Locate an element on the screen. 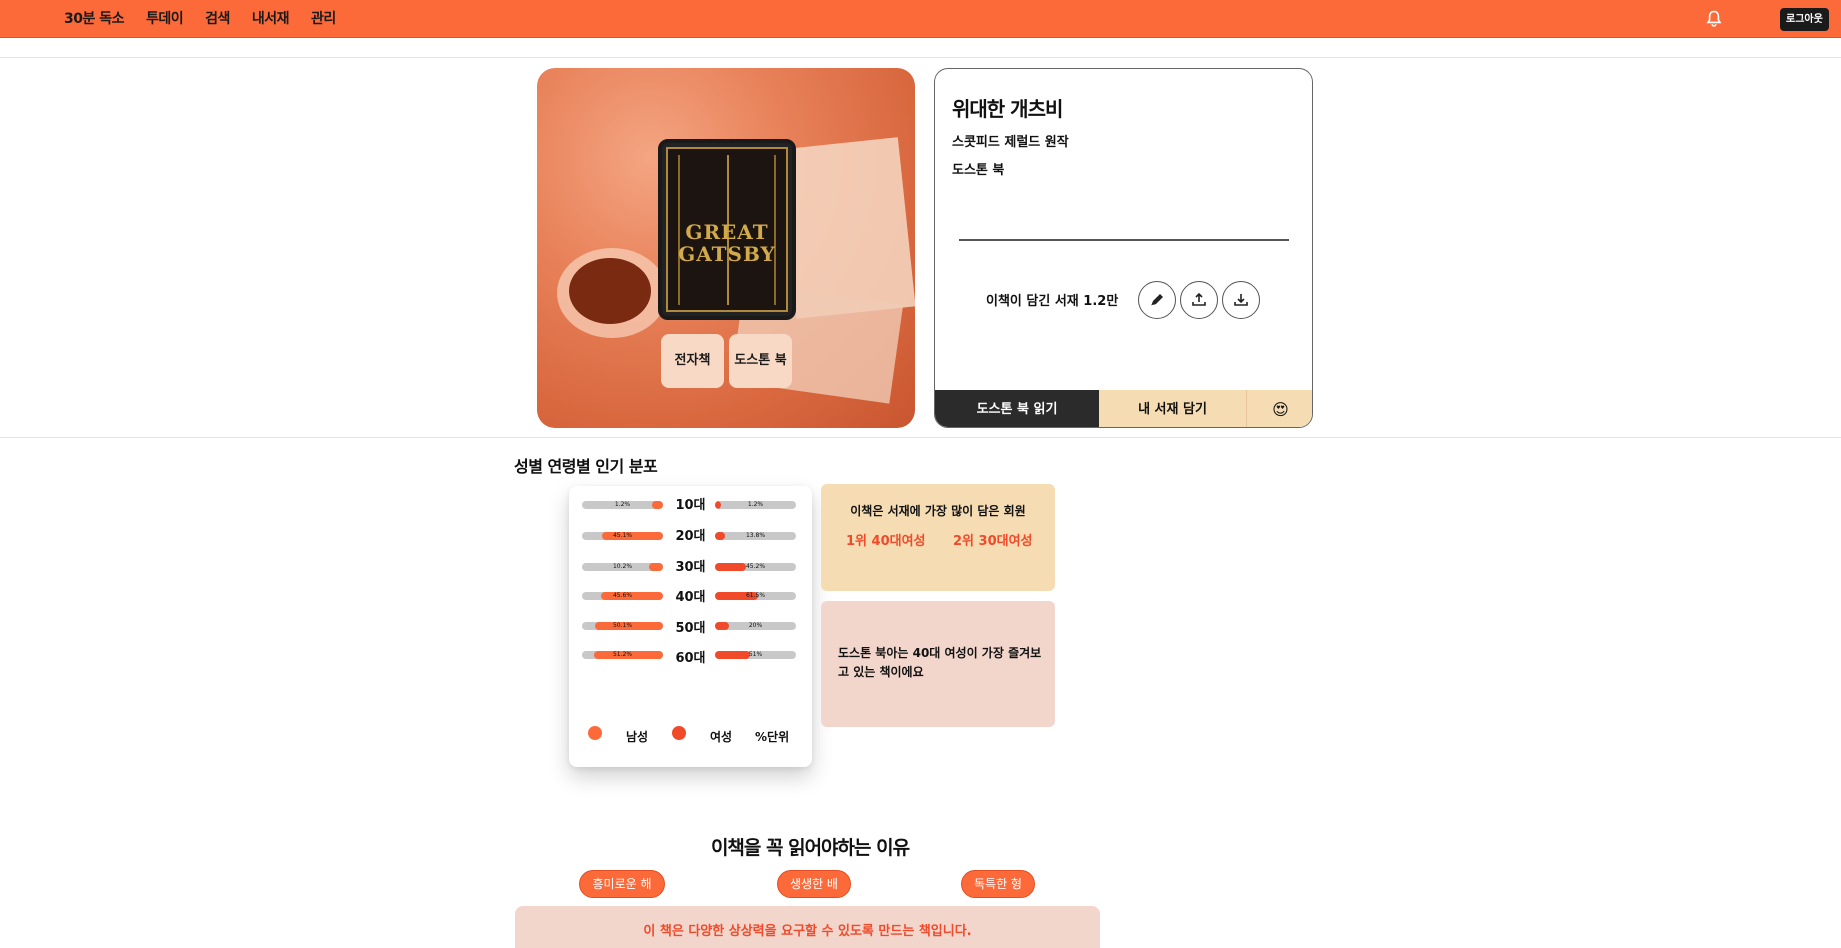 This screenshot has height=948, width=1841. book-cover-panel: GREAT GATSBY 전자책 도스톤 북 is located at coordinates (726, 248).